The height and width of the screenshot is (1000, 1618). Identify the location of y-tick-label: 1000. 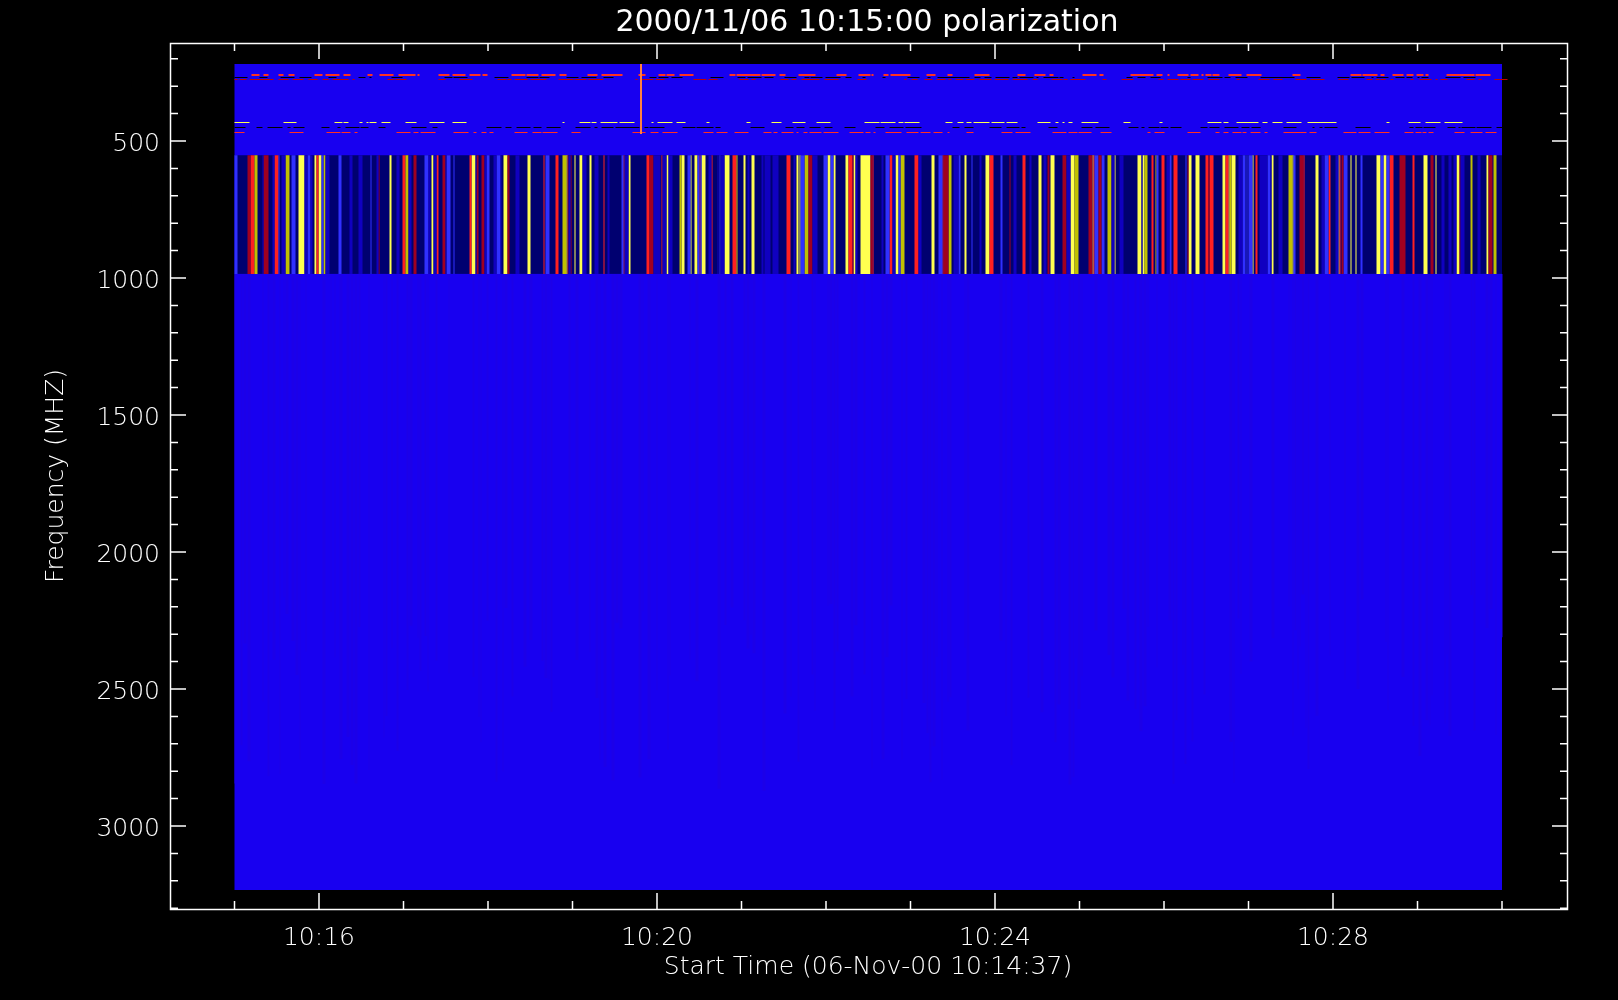
(128, 279).